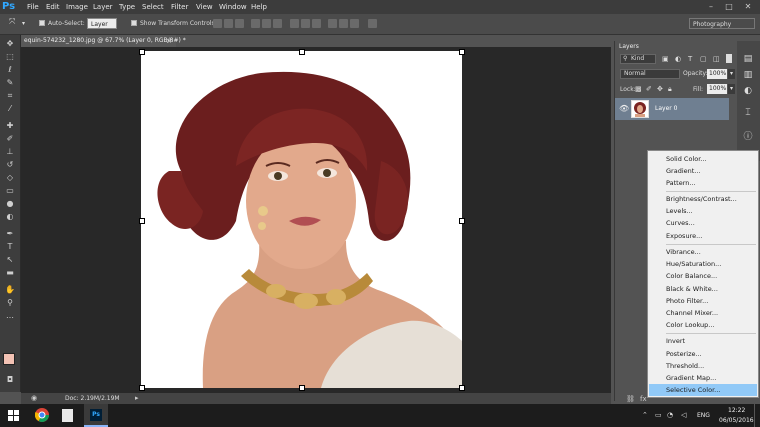 This screenshot has height=427, width=760. What do you see at coordinates (102, 23) in the screenshot?
I see `auto-select-target-dropdown: Layer` at bounding box center [102, 23].